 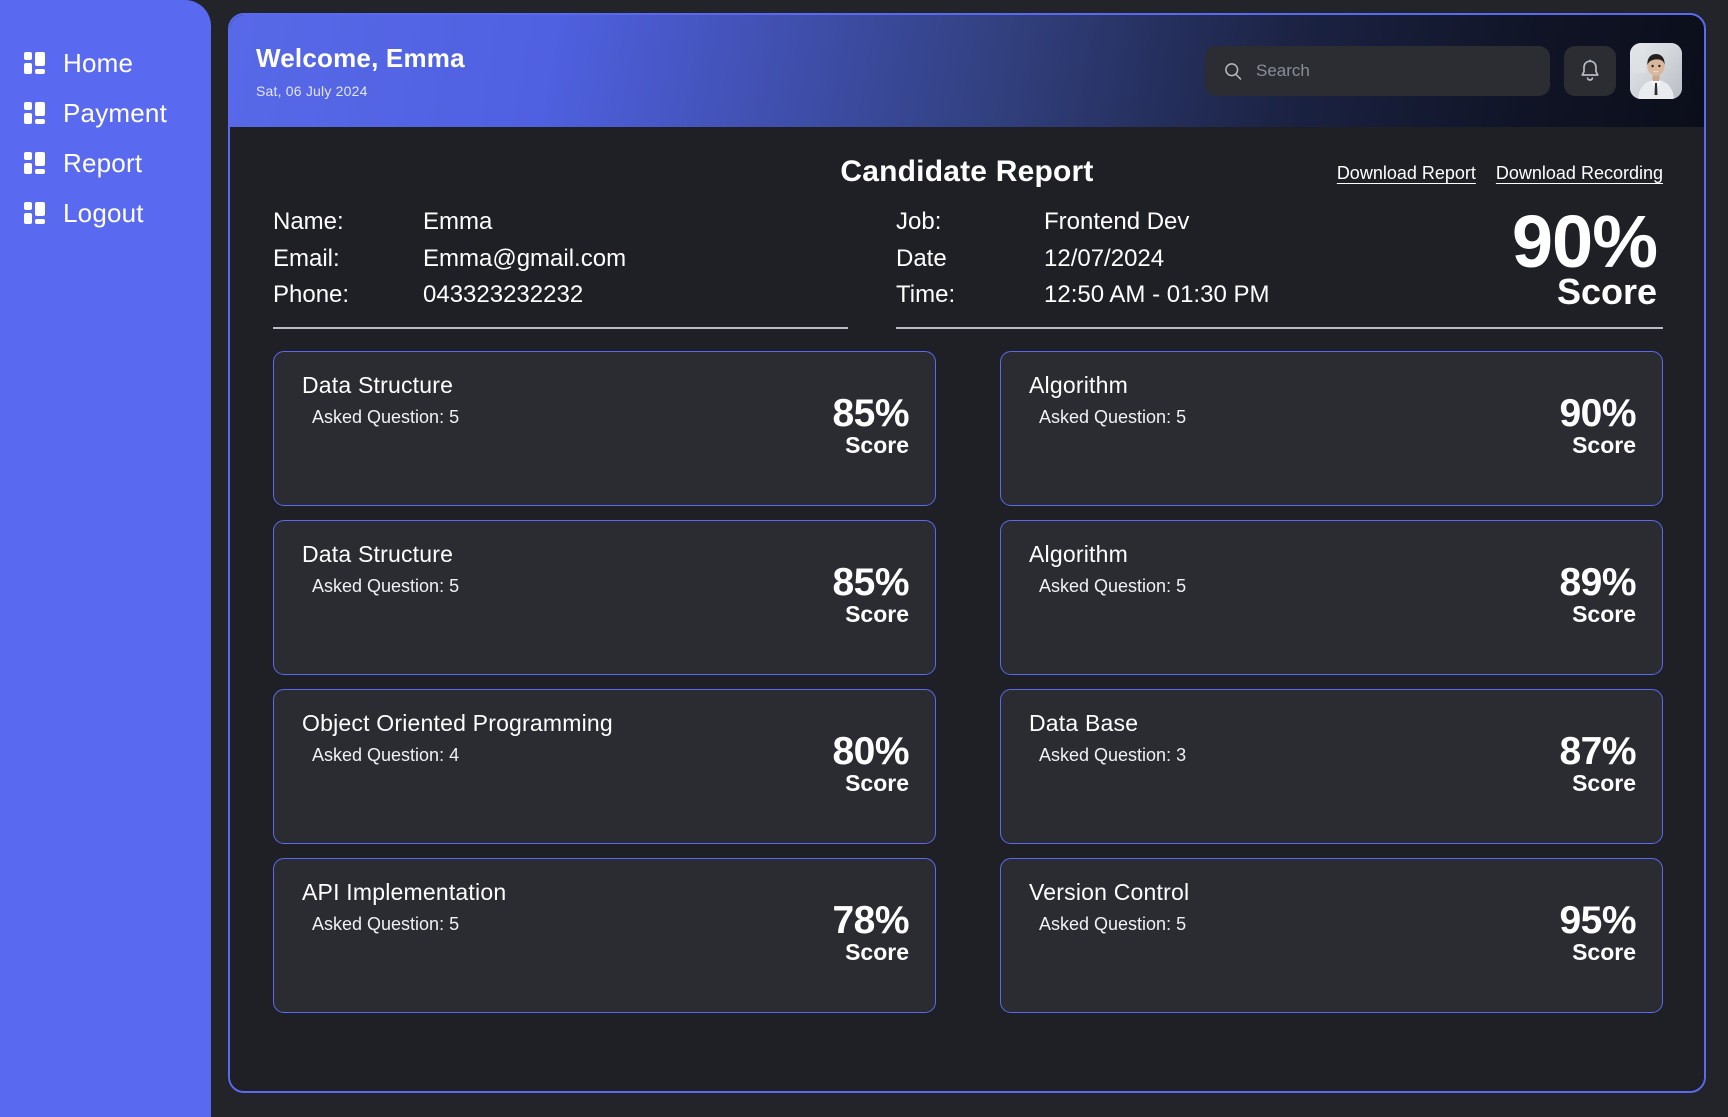 I want to click on search-box, so click(x=1377, y=71).